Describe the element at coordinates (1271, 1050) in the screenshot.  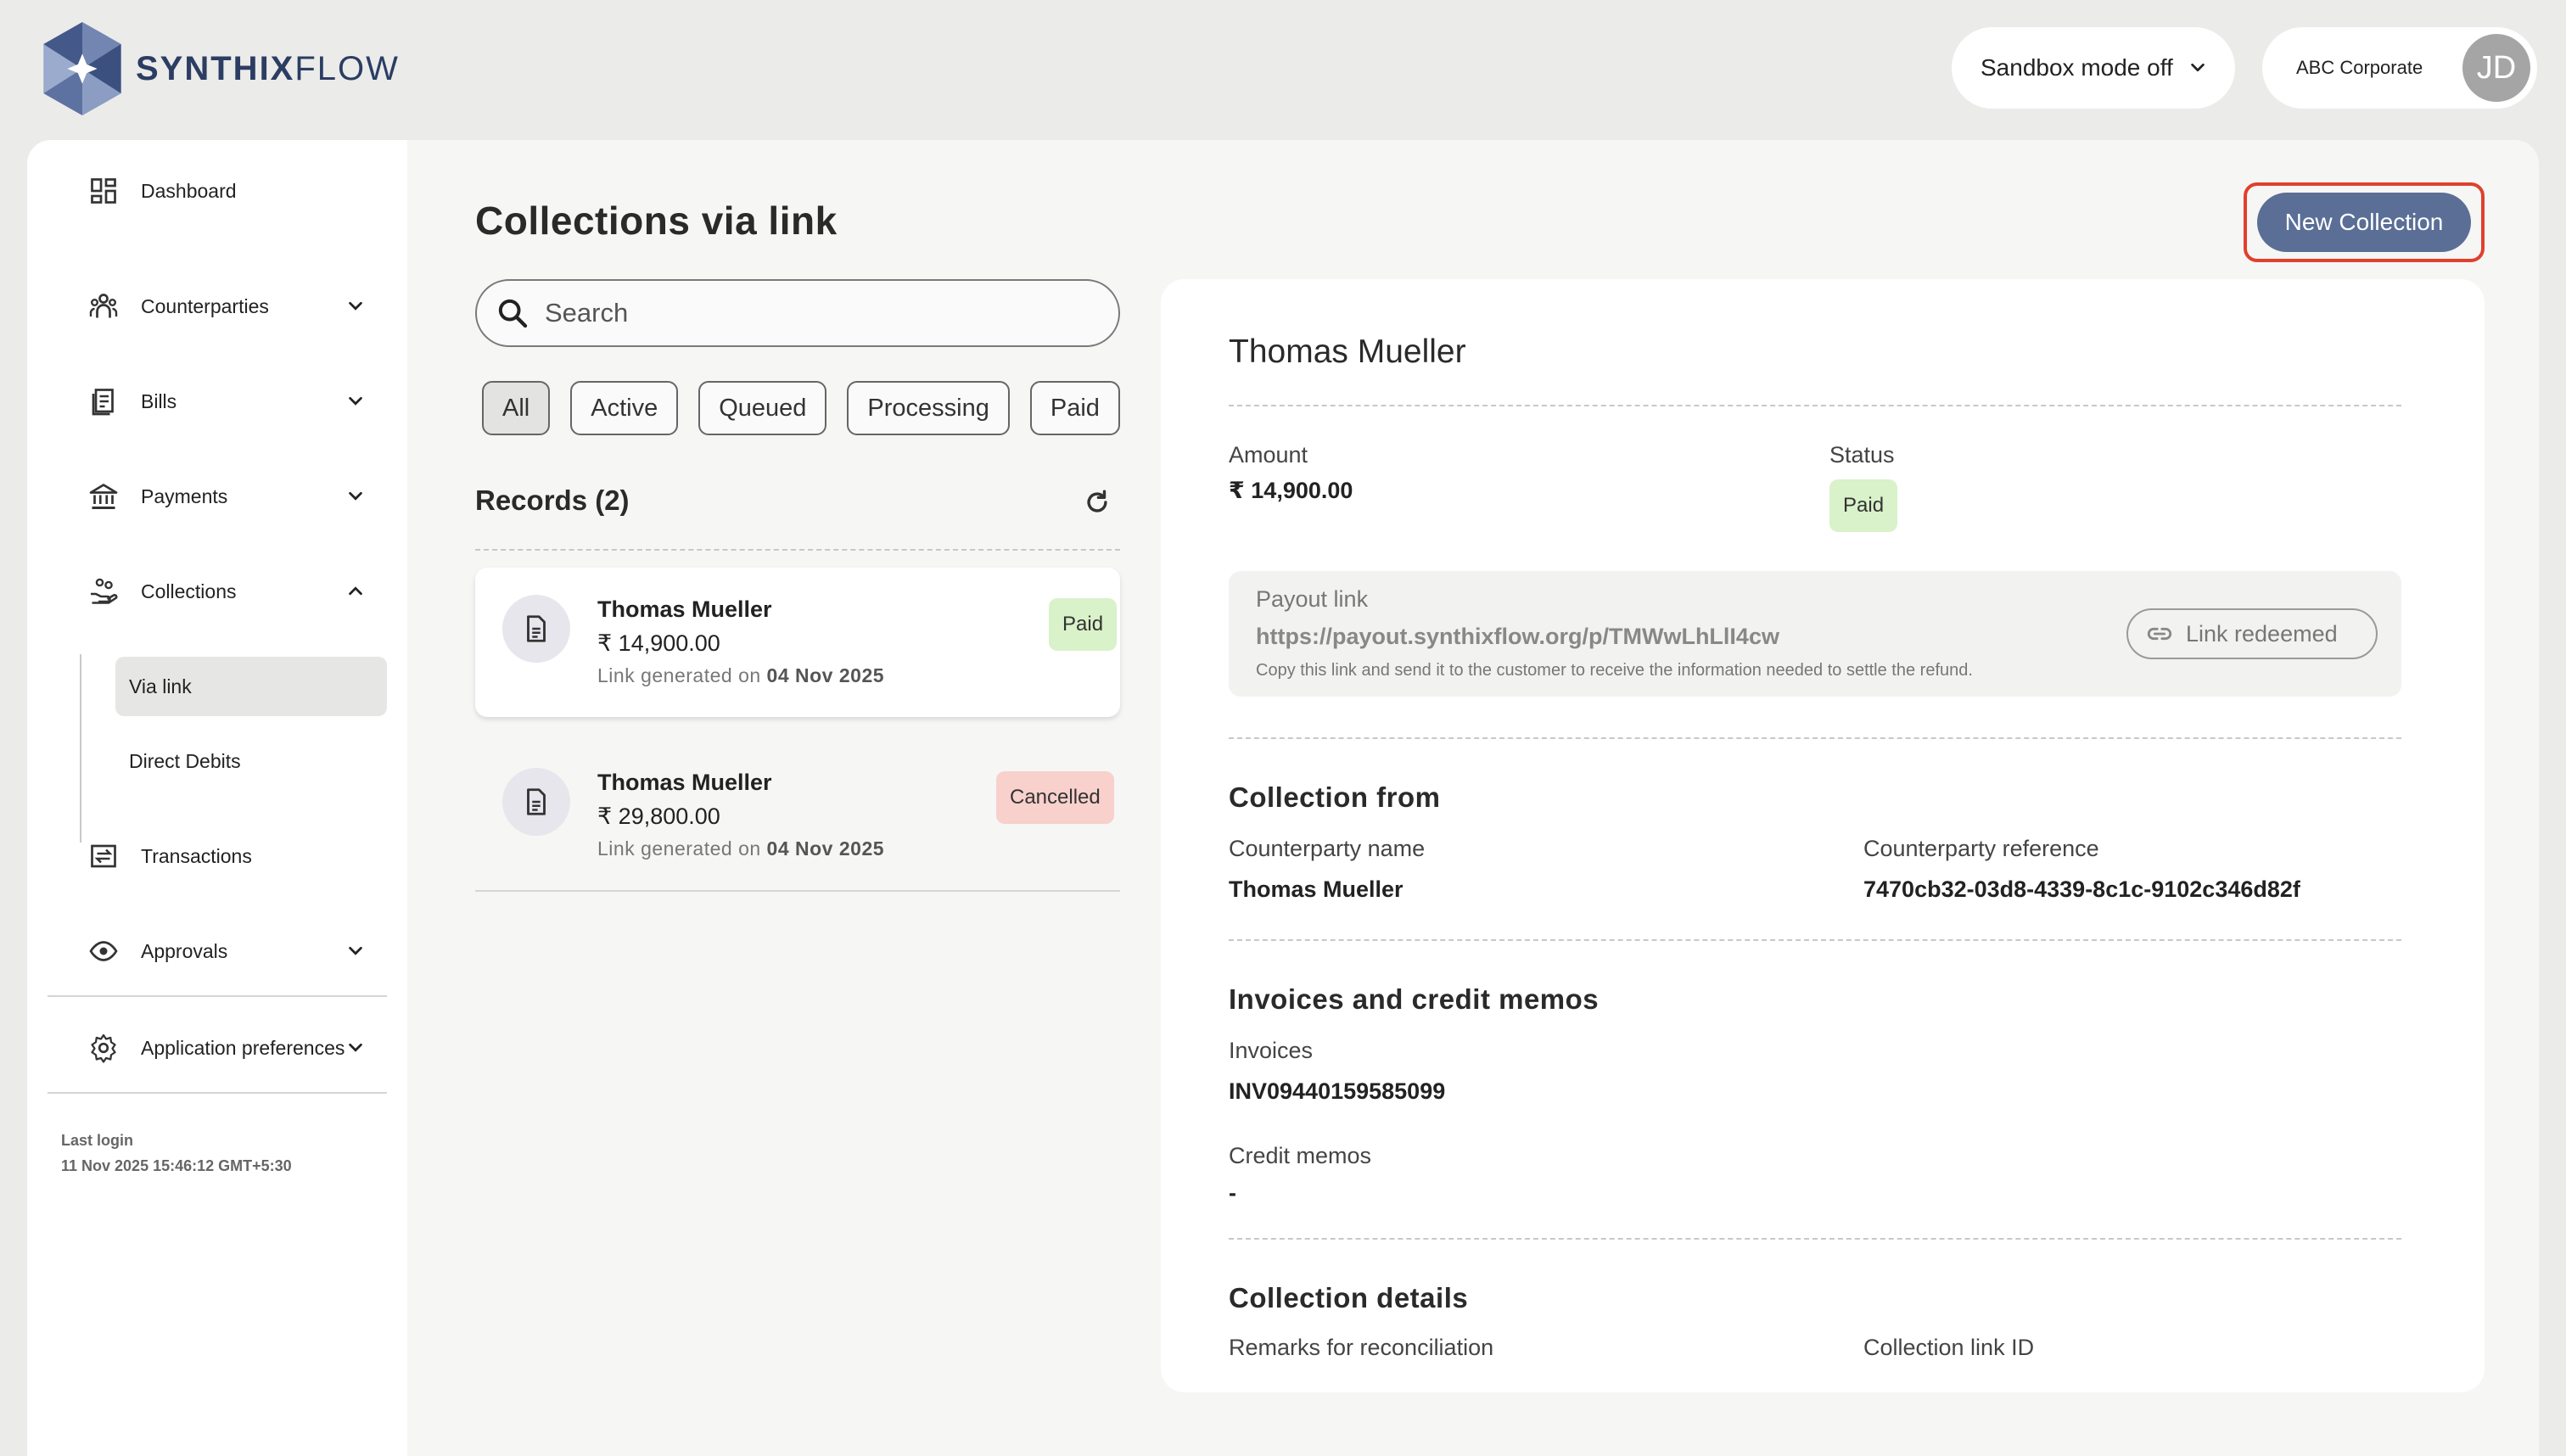
I see `invoices-label: Invoices` at that location.